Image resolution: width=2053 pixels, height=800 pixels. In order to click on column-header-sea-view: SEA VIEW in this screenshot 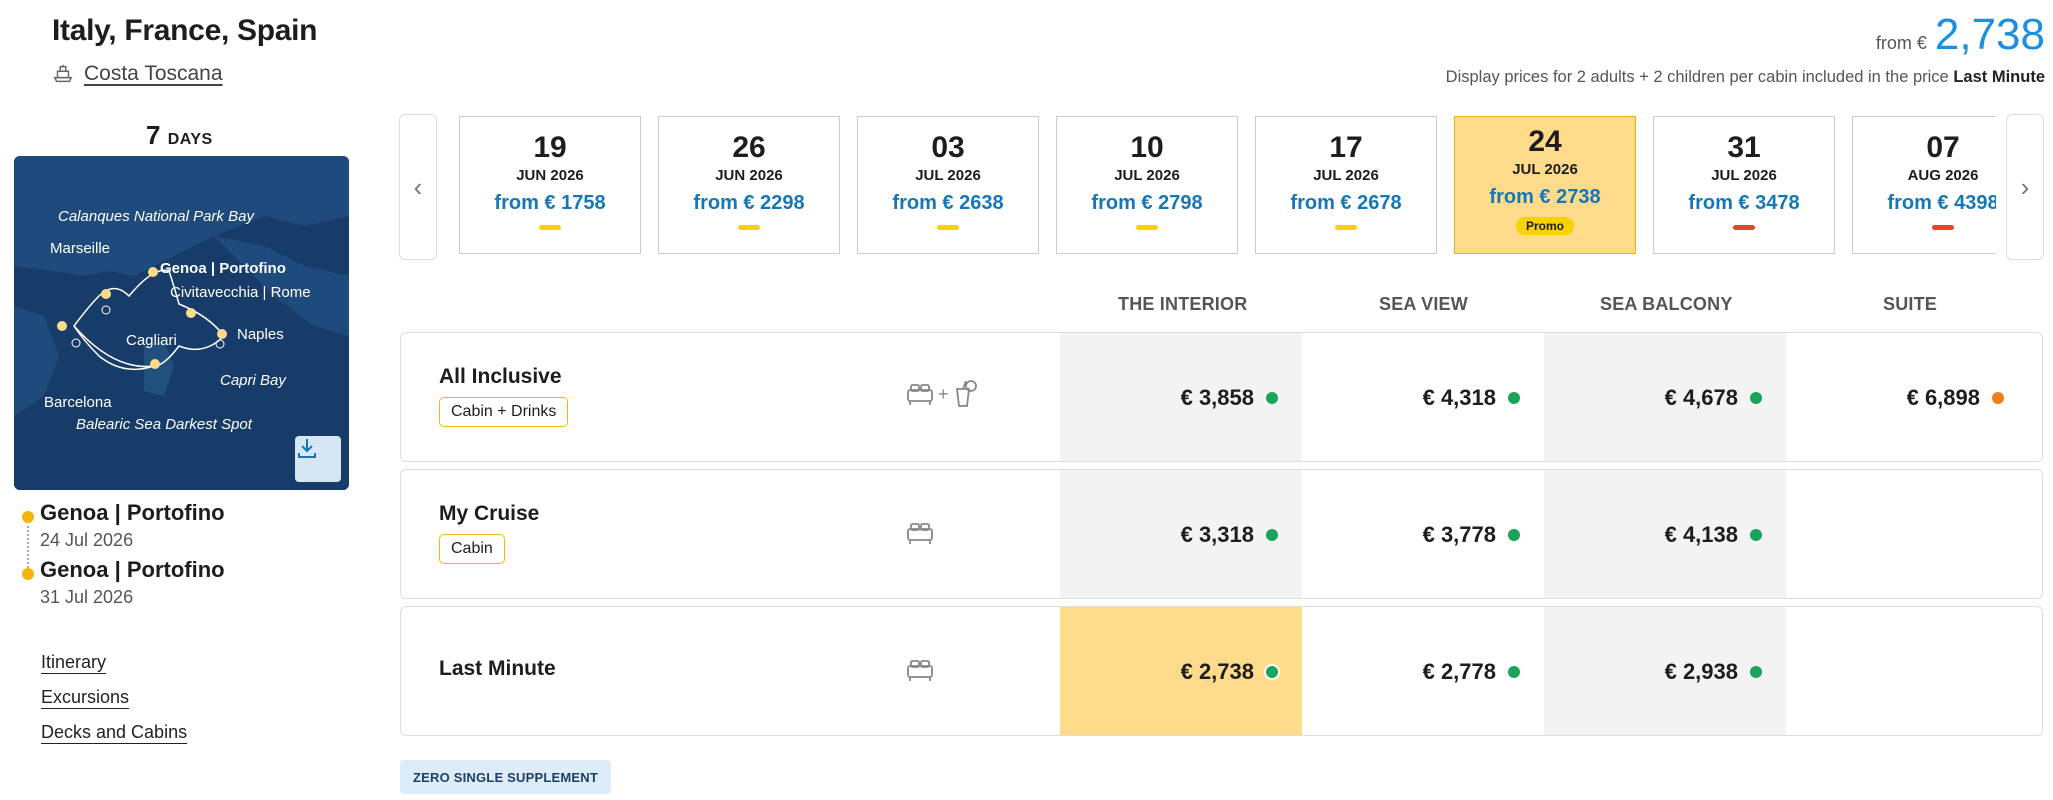, I will do `click(1423, 304)`.